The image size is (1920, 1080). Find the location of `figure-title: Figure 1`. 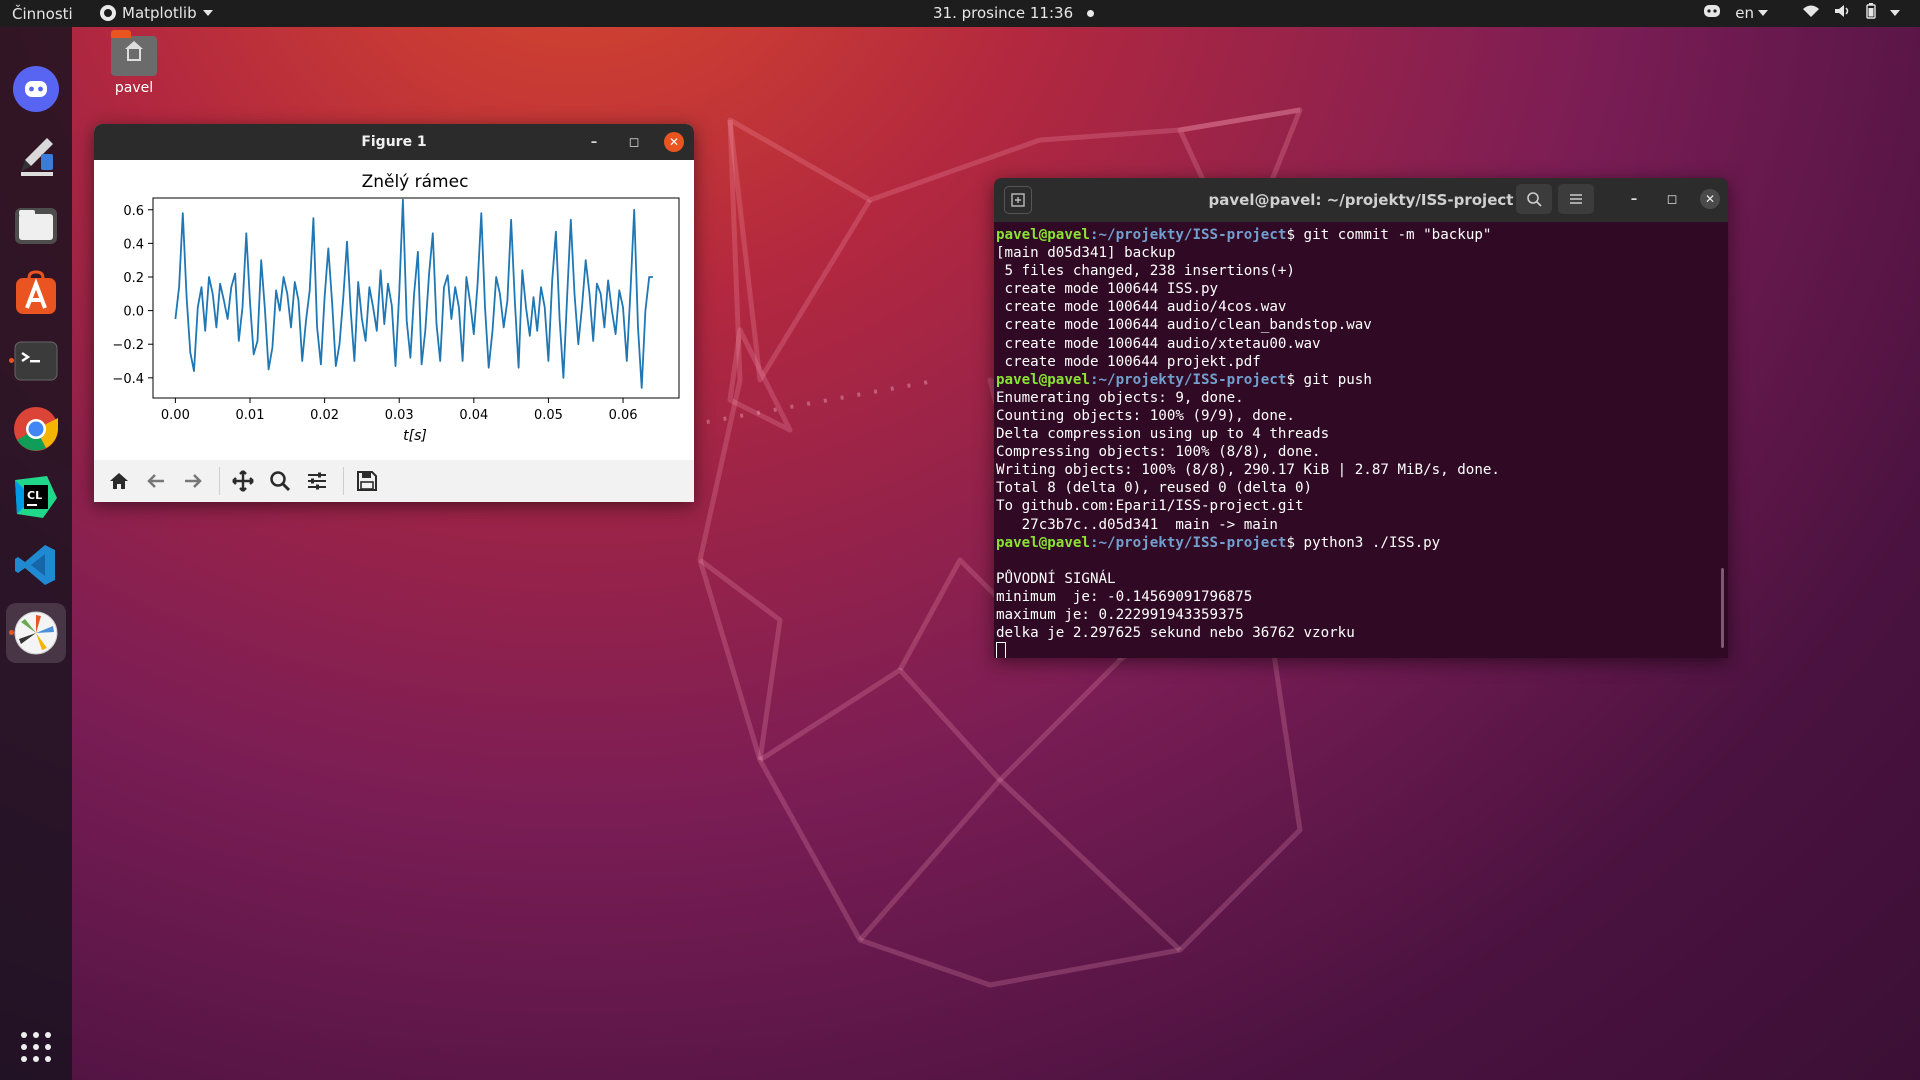

figure-title: Figure 1 is located at coordinates (394, 142).